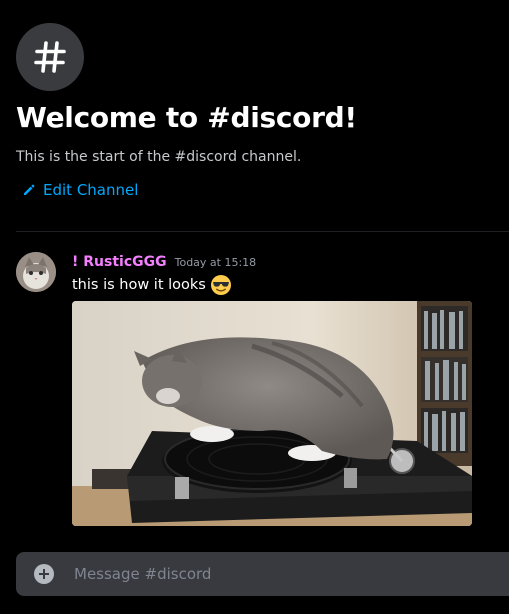 This screenshot has height=614, width=509. Describe the element at coordinates (290, 574) in the screenshot. I see `message-input` at that location.